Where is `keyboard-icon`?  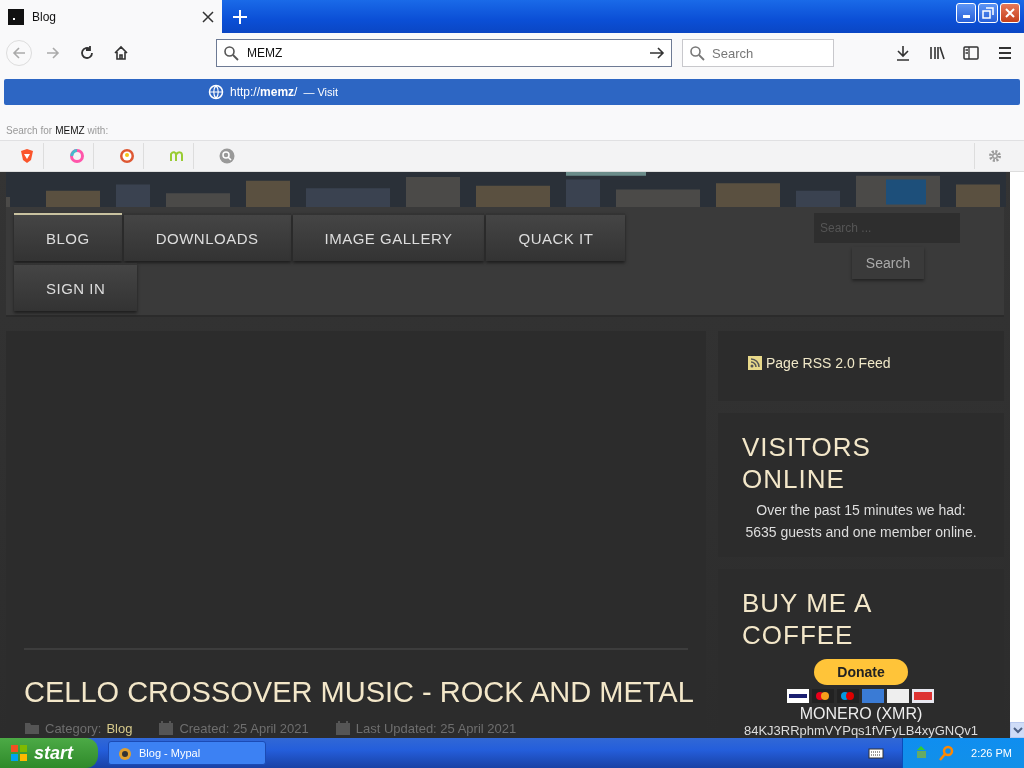
keyboard-icon is located at coordinates (876, 753).